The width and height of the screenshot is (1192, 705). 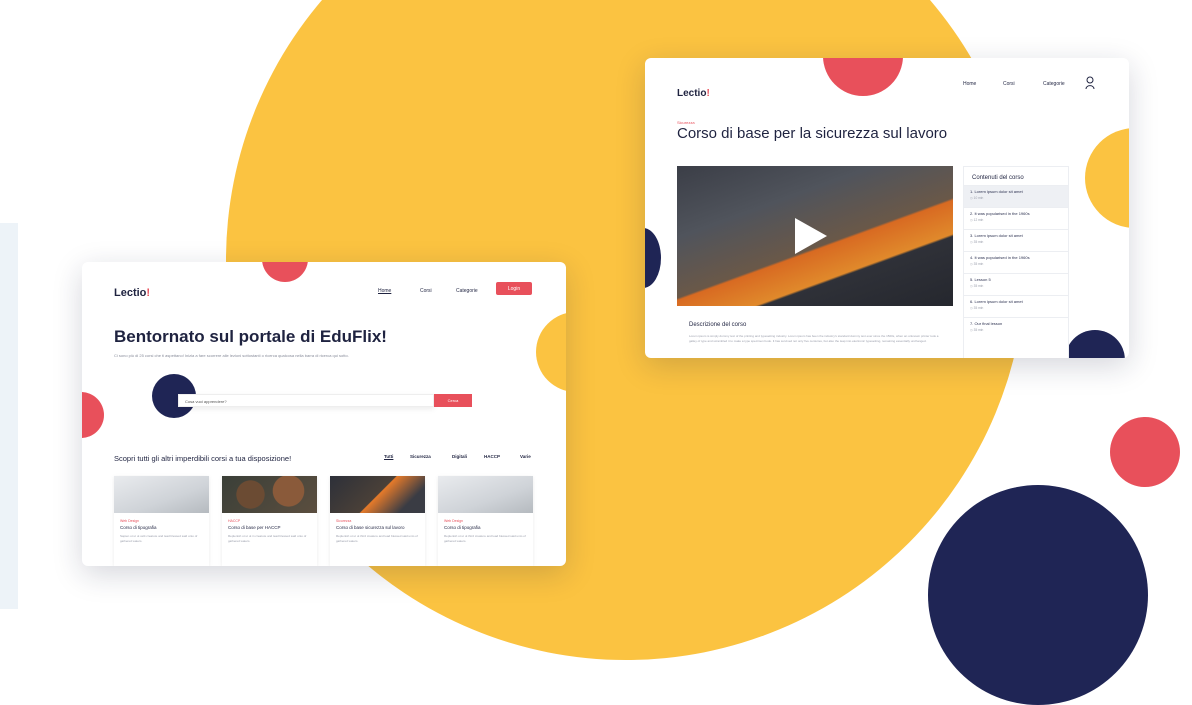 I want to click on play-icon, so click(x=811, y=236).